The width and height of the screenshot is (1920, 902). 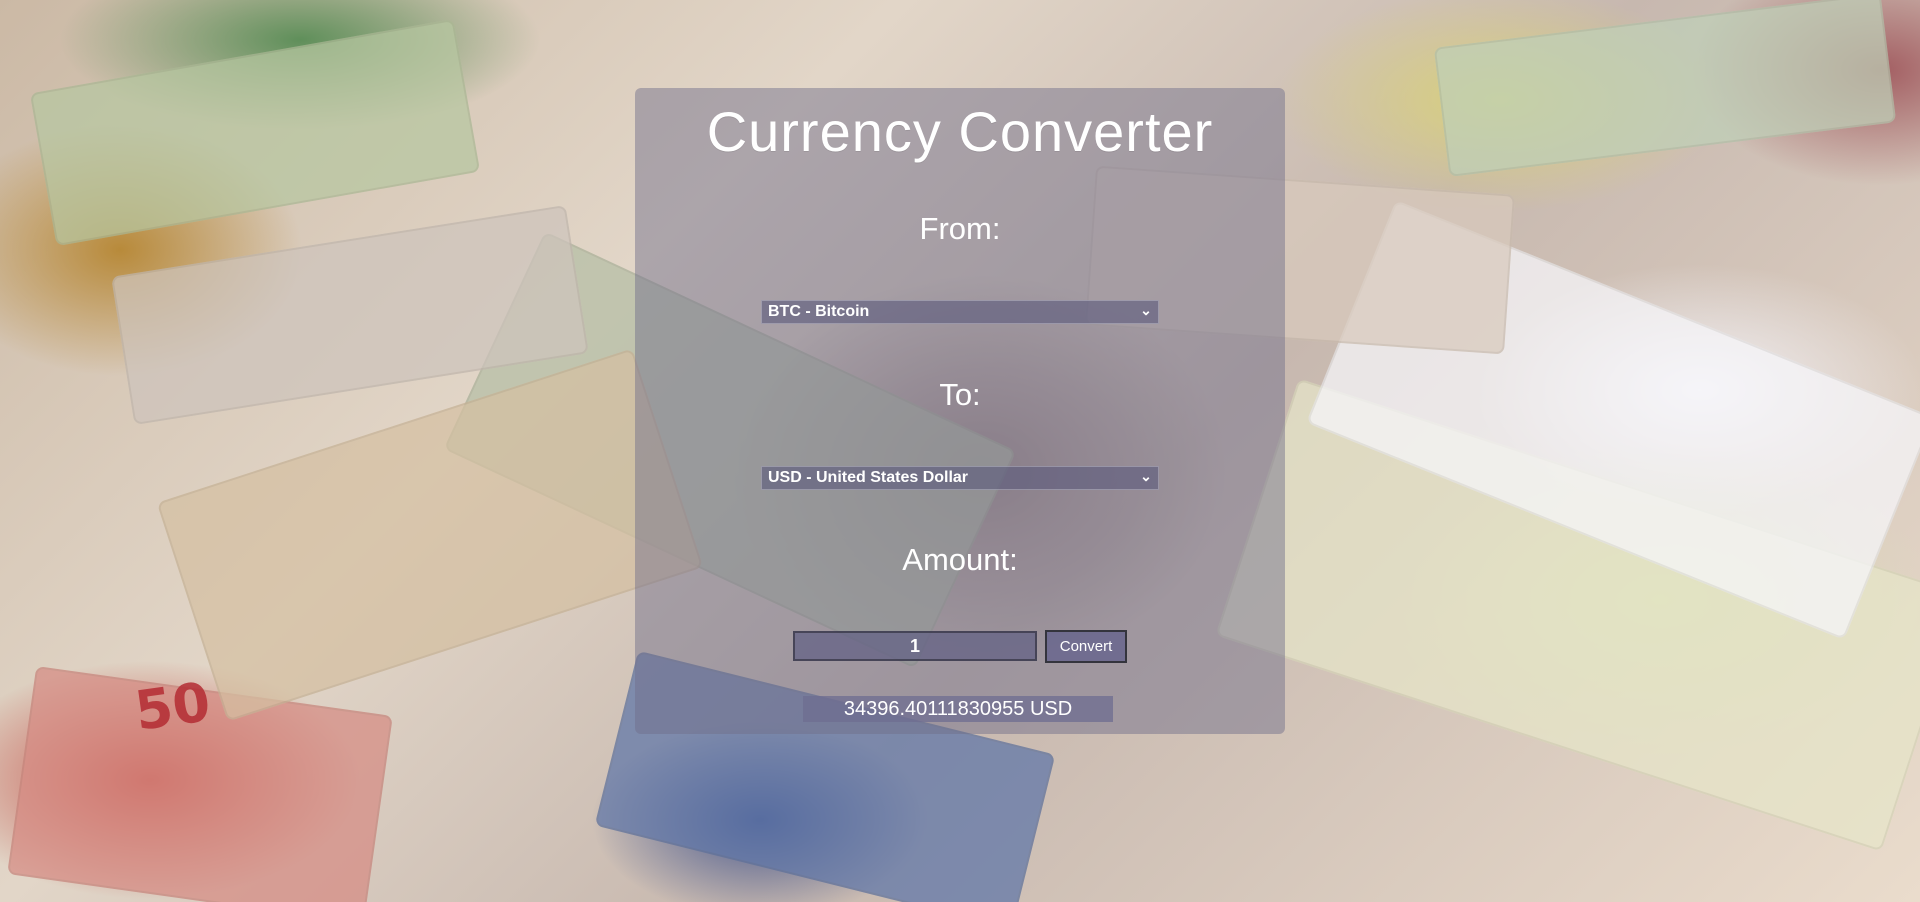 I want to click on banknote-fifty-label: 50, so click(x=172, y=706).